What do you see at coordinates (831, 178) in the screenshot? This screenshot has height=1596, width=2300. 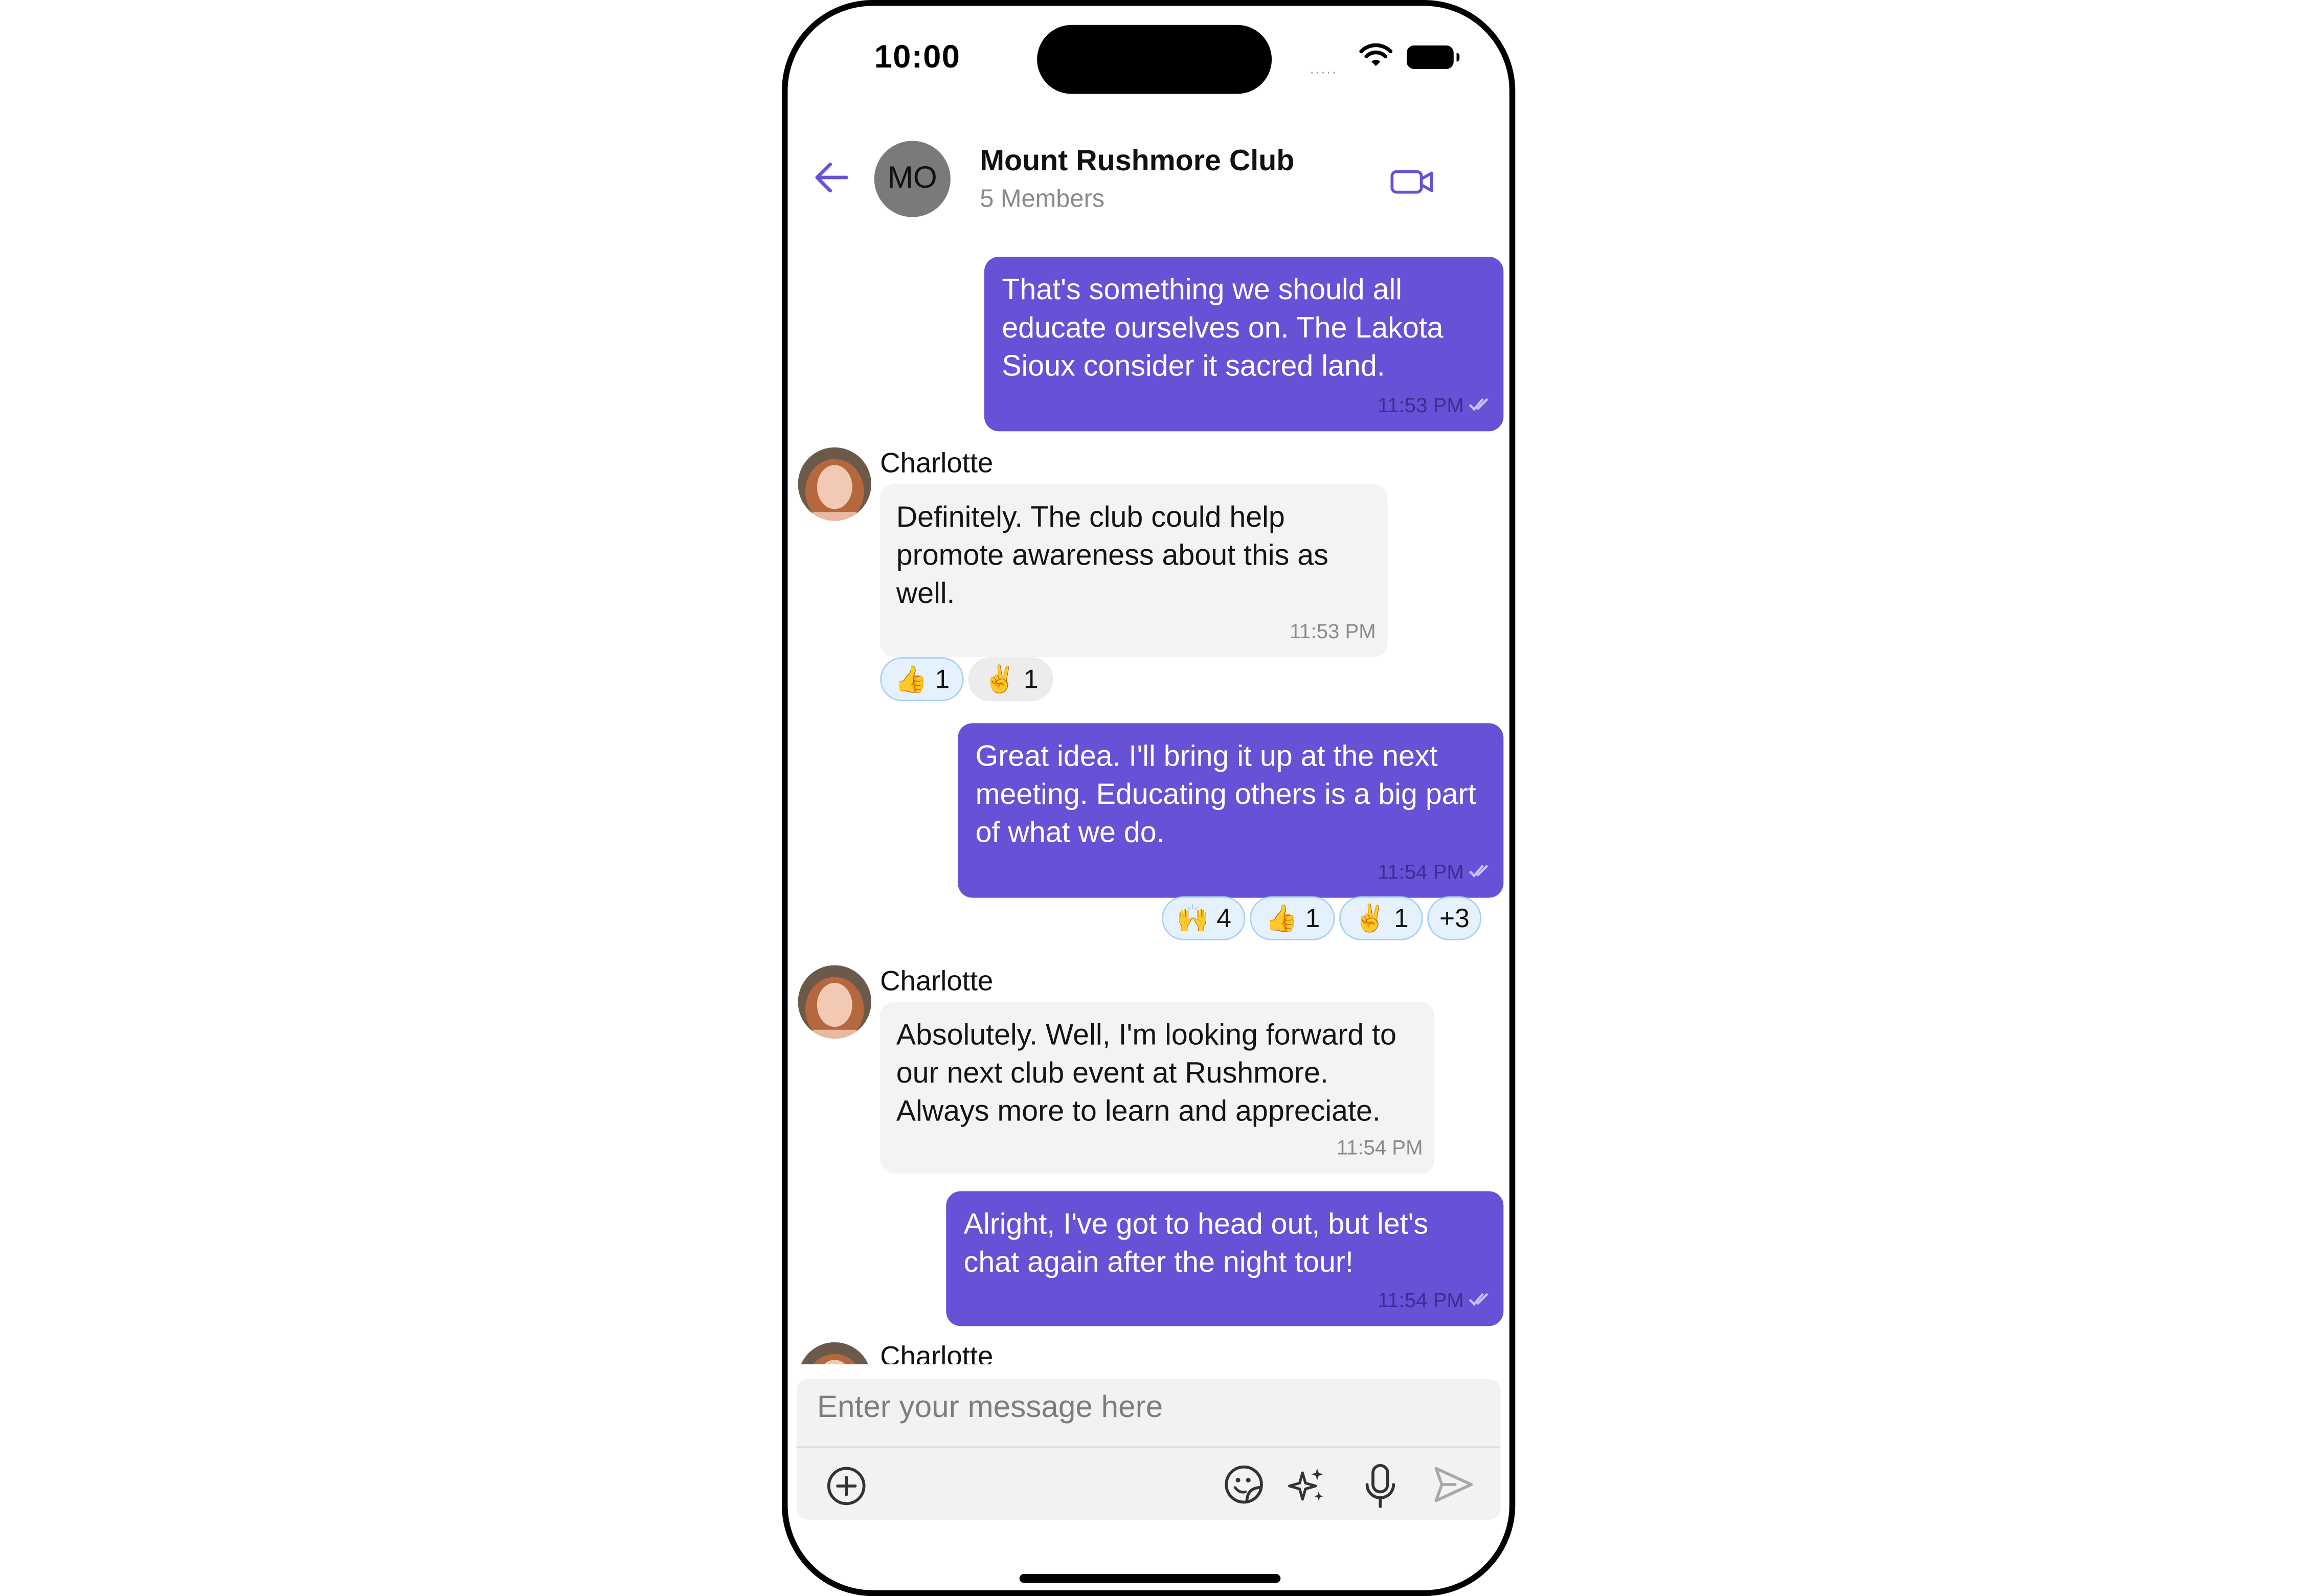 I see `back-arrow-icon` at bounding box center [831, 178].